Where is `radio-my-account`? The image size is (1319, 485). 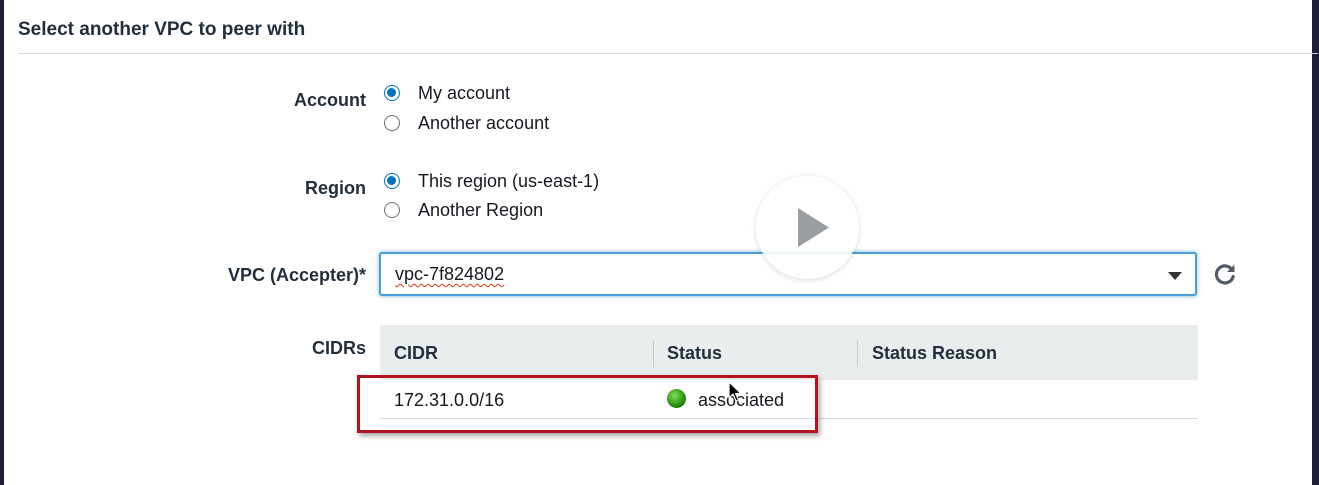
radio-my-account is located at coordinates (392, 93).